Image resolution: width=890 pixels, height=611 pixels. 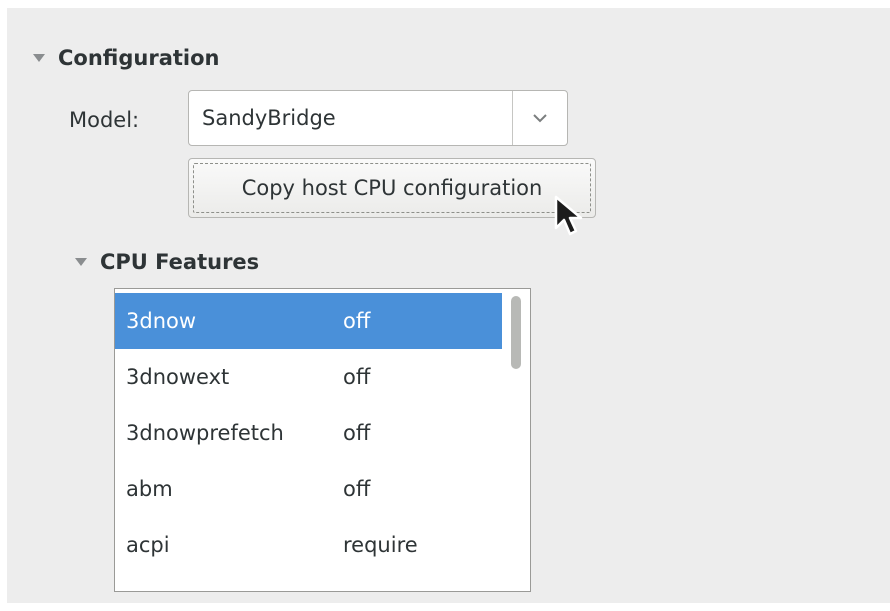 What do you see at coordinates (309, 433) in the screenshot?
I see `feature-row: 3dnowprefetch off` at bounding box center [309, 433].